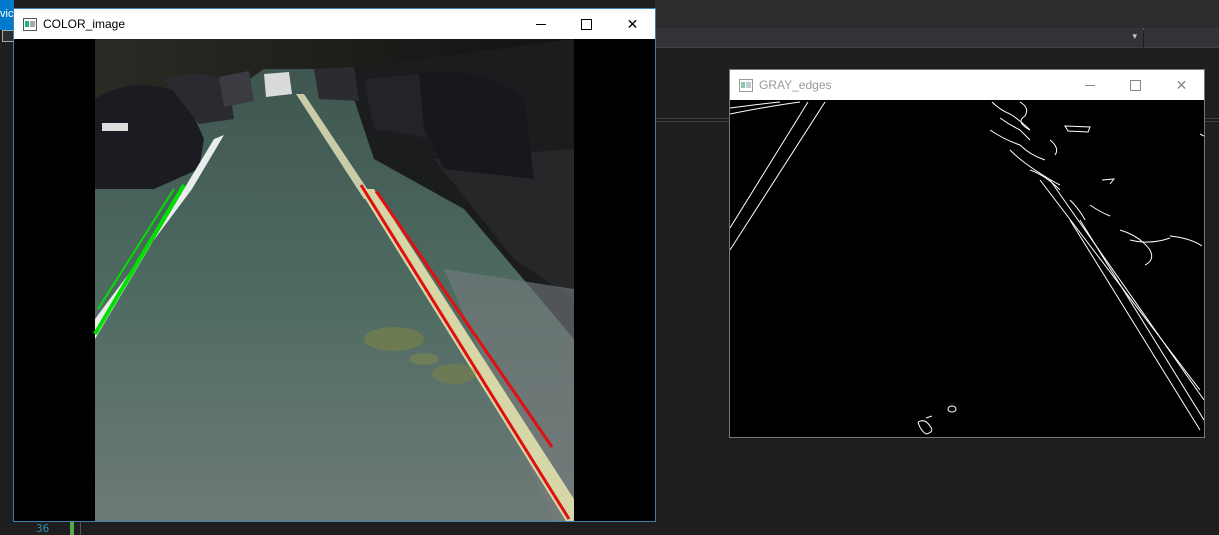  What do you see at coordinates (334, 24) in the screenshot?
I see `window-titlebar: COLOR_image ✕` at bounding box center [334, 24].